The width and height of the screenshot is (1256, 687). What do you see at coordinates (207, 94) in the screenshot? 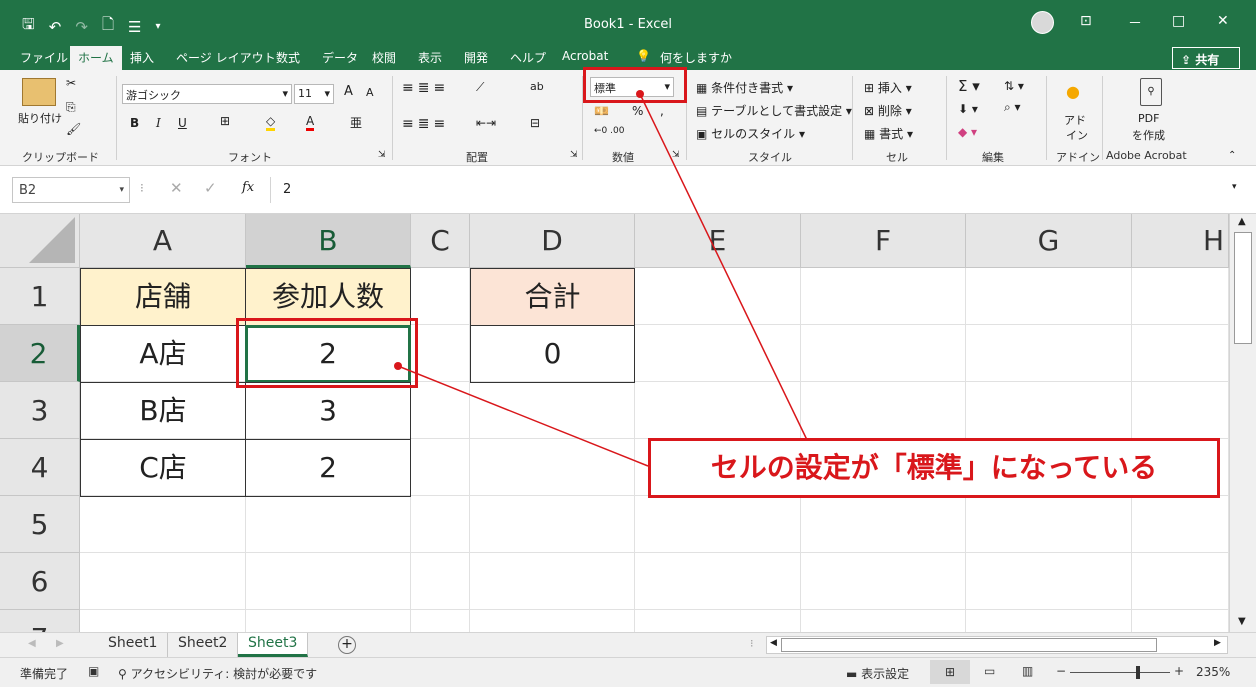
I see `font-name-select: 游ゴシック ▾` at bounding box center [207, 94].